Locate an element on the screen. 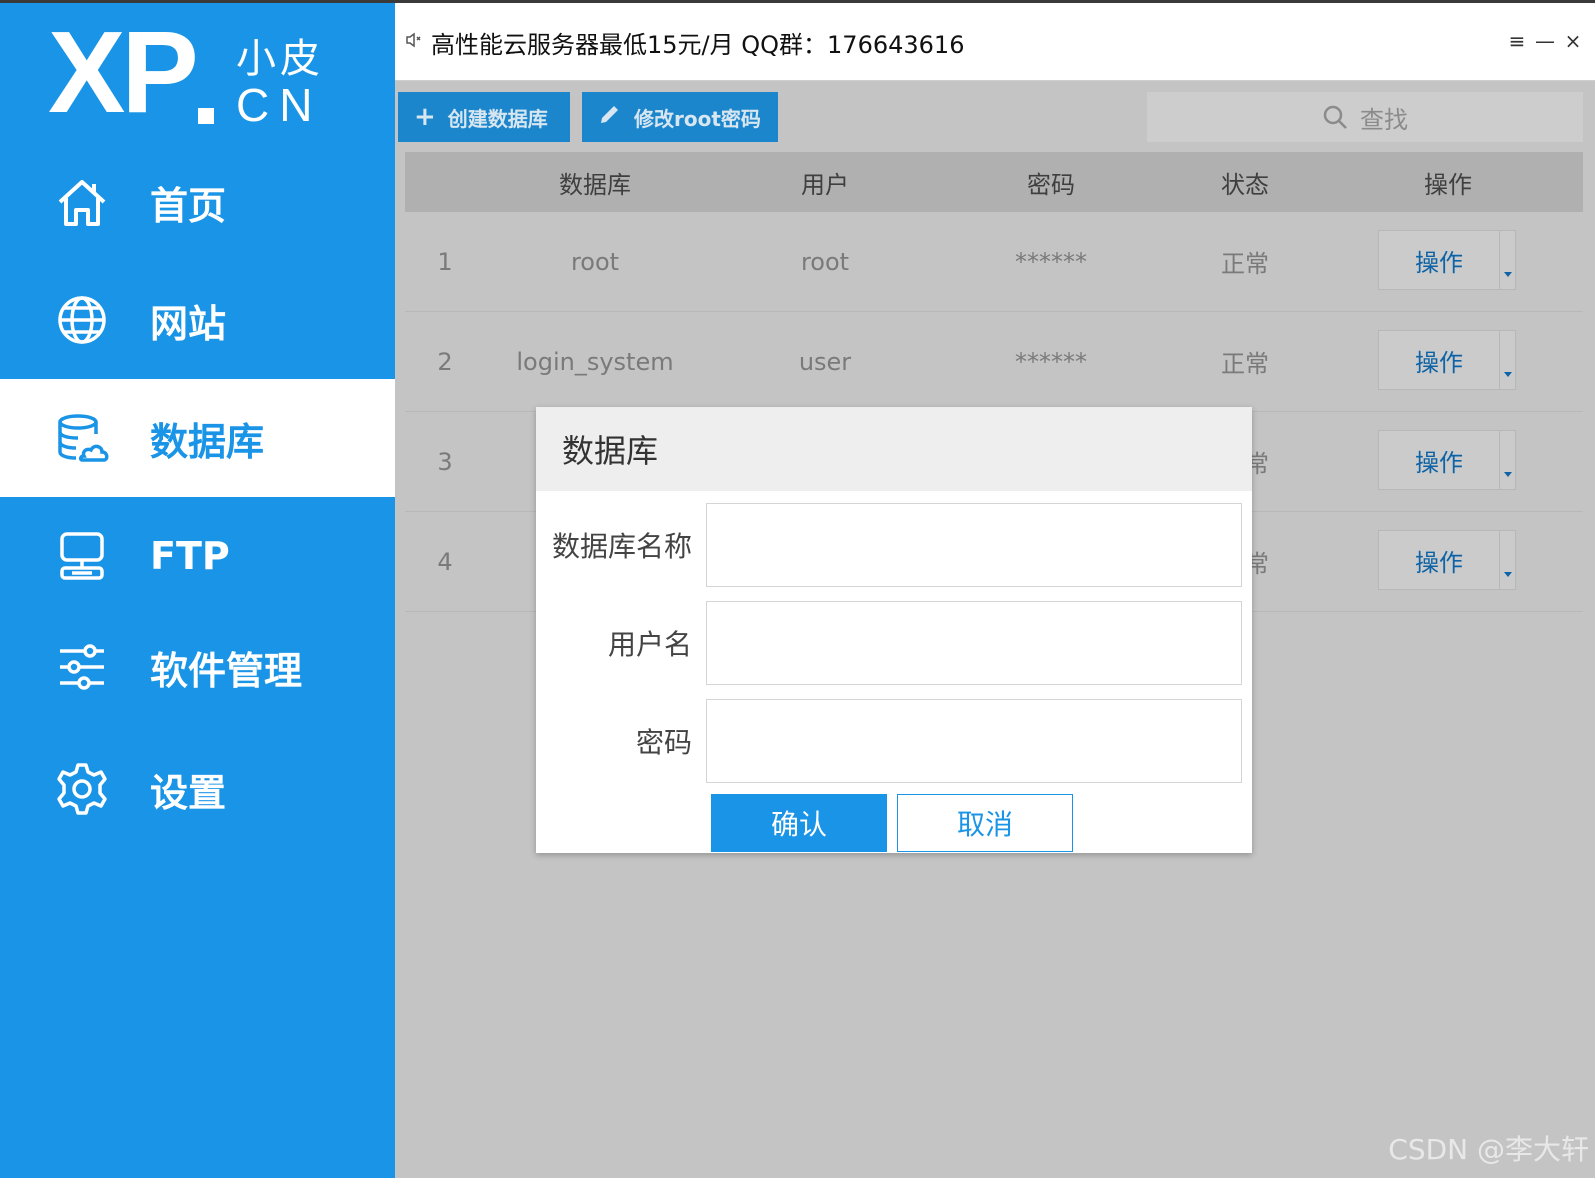 This screenshot has height=1178, width=1595. sidebar-item-database: 数据库 is located at coordinates (197, 438).